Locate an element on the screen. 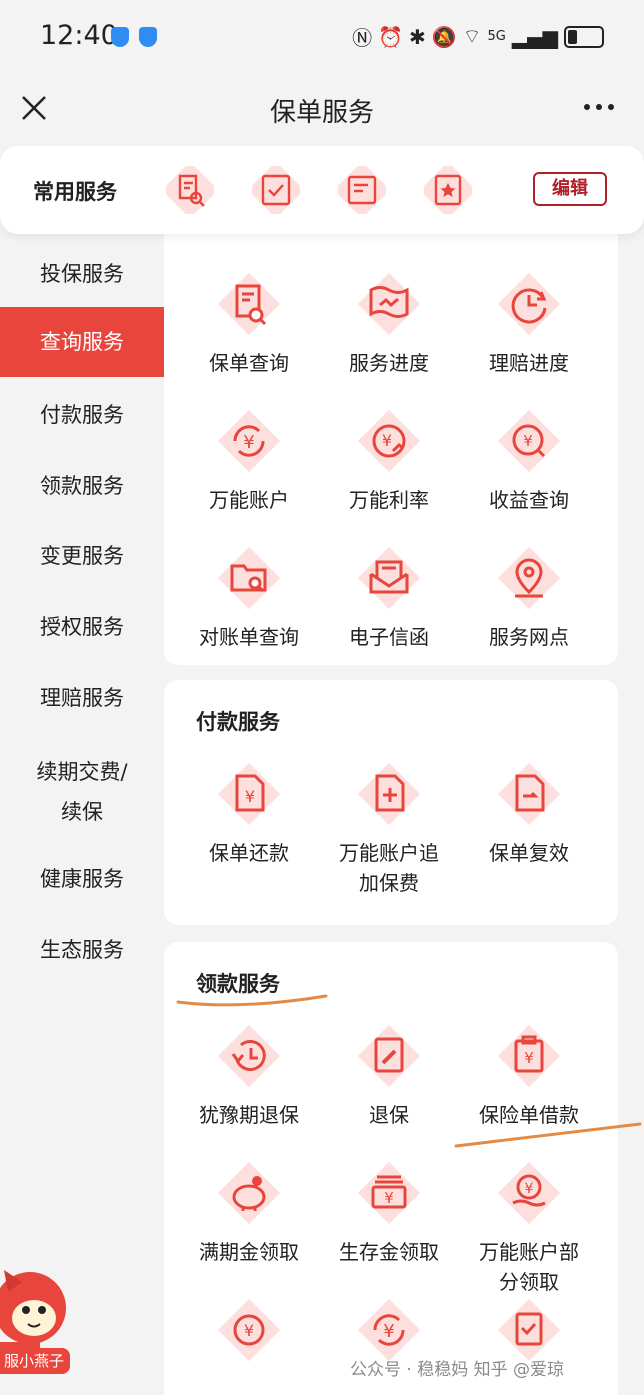  service-surrender: 退保 is located at coordinates (389, 1075).